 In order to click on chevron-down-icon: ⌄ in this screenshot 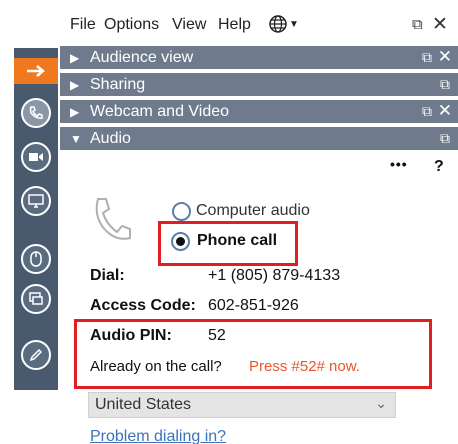, I will do `click(381, 403)`.